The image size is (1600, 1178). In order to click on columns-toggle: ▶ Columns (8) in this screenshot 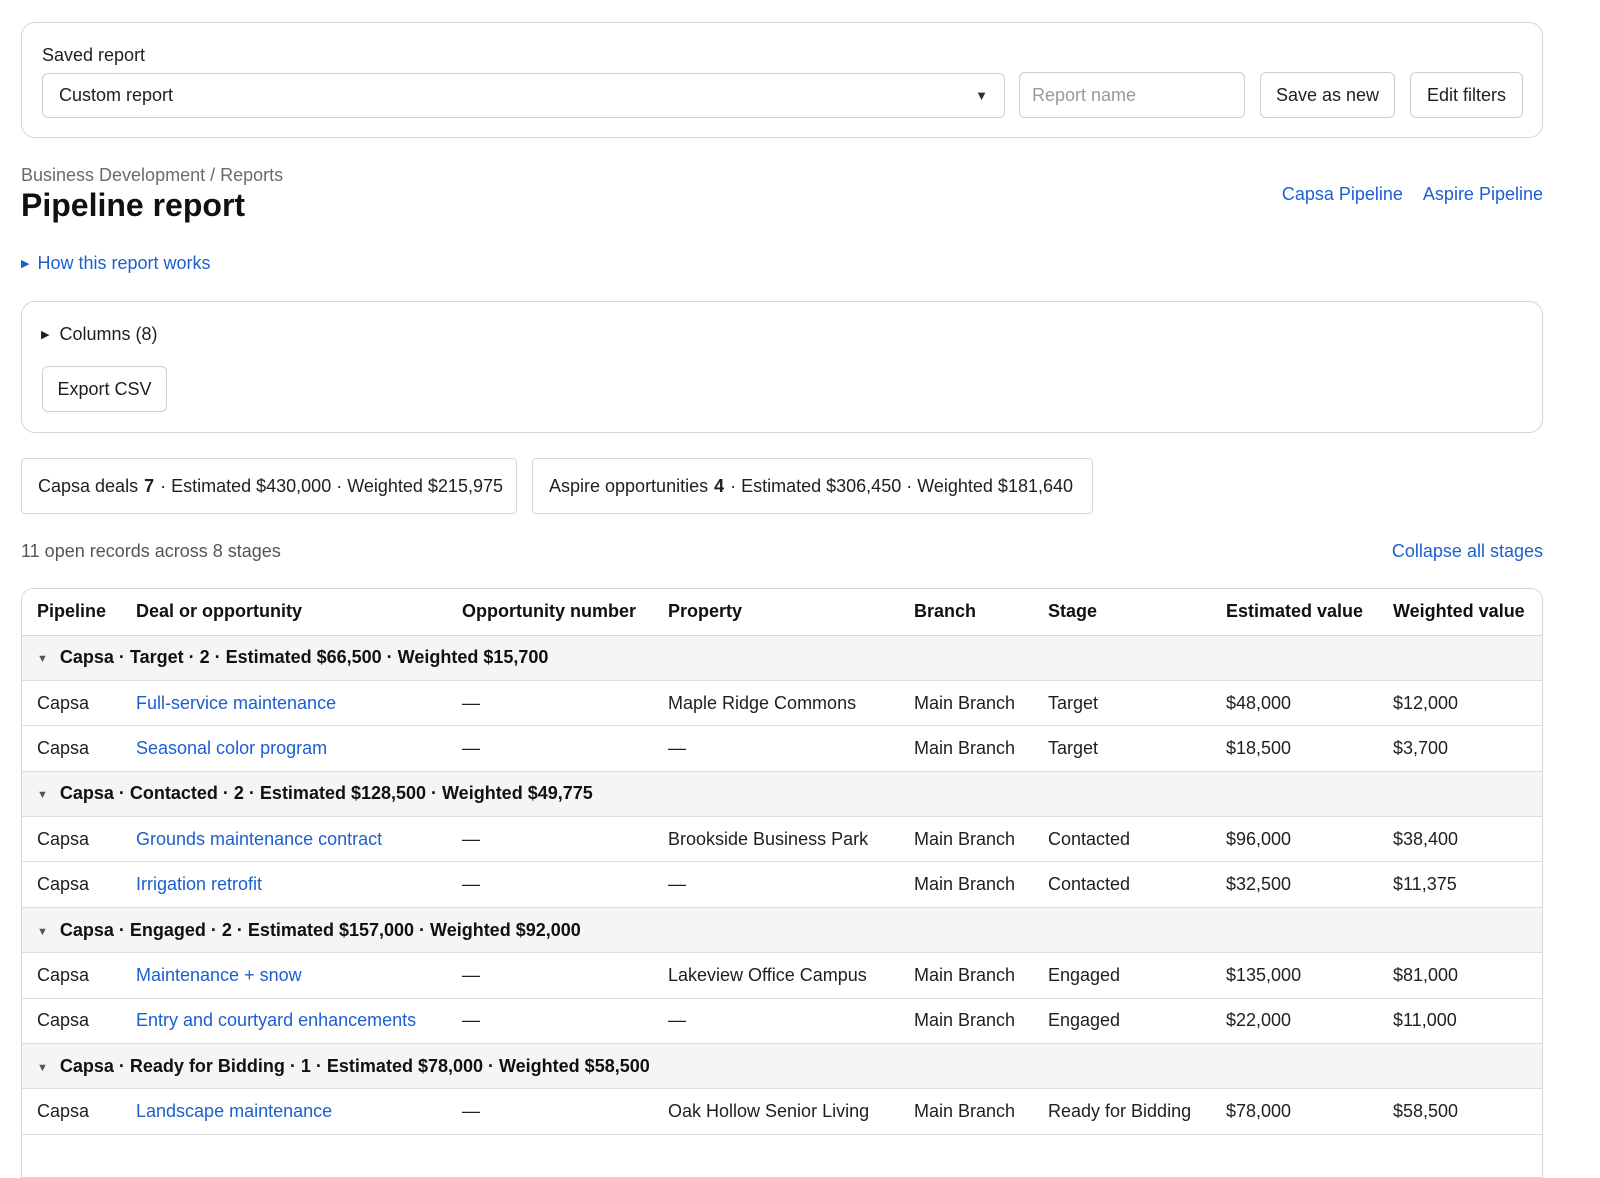, I will do `click(99, 334)`.